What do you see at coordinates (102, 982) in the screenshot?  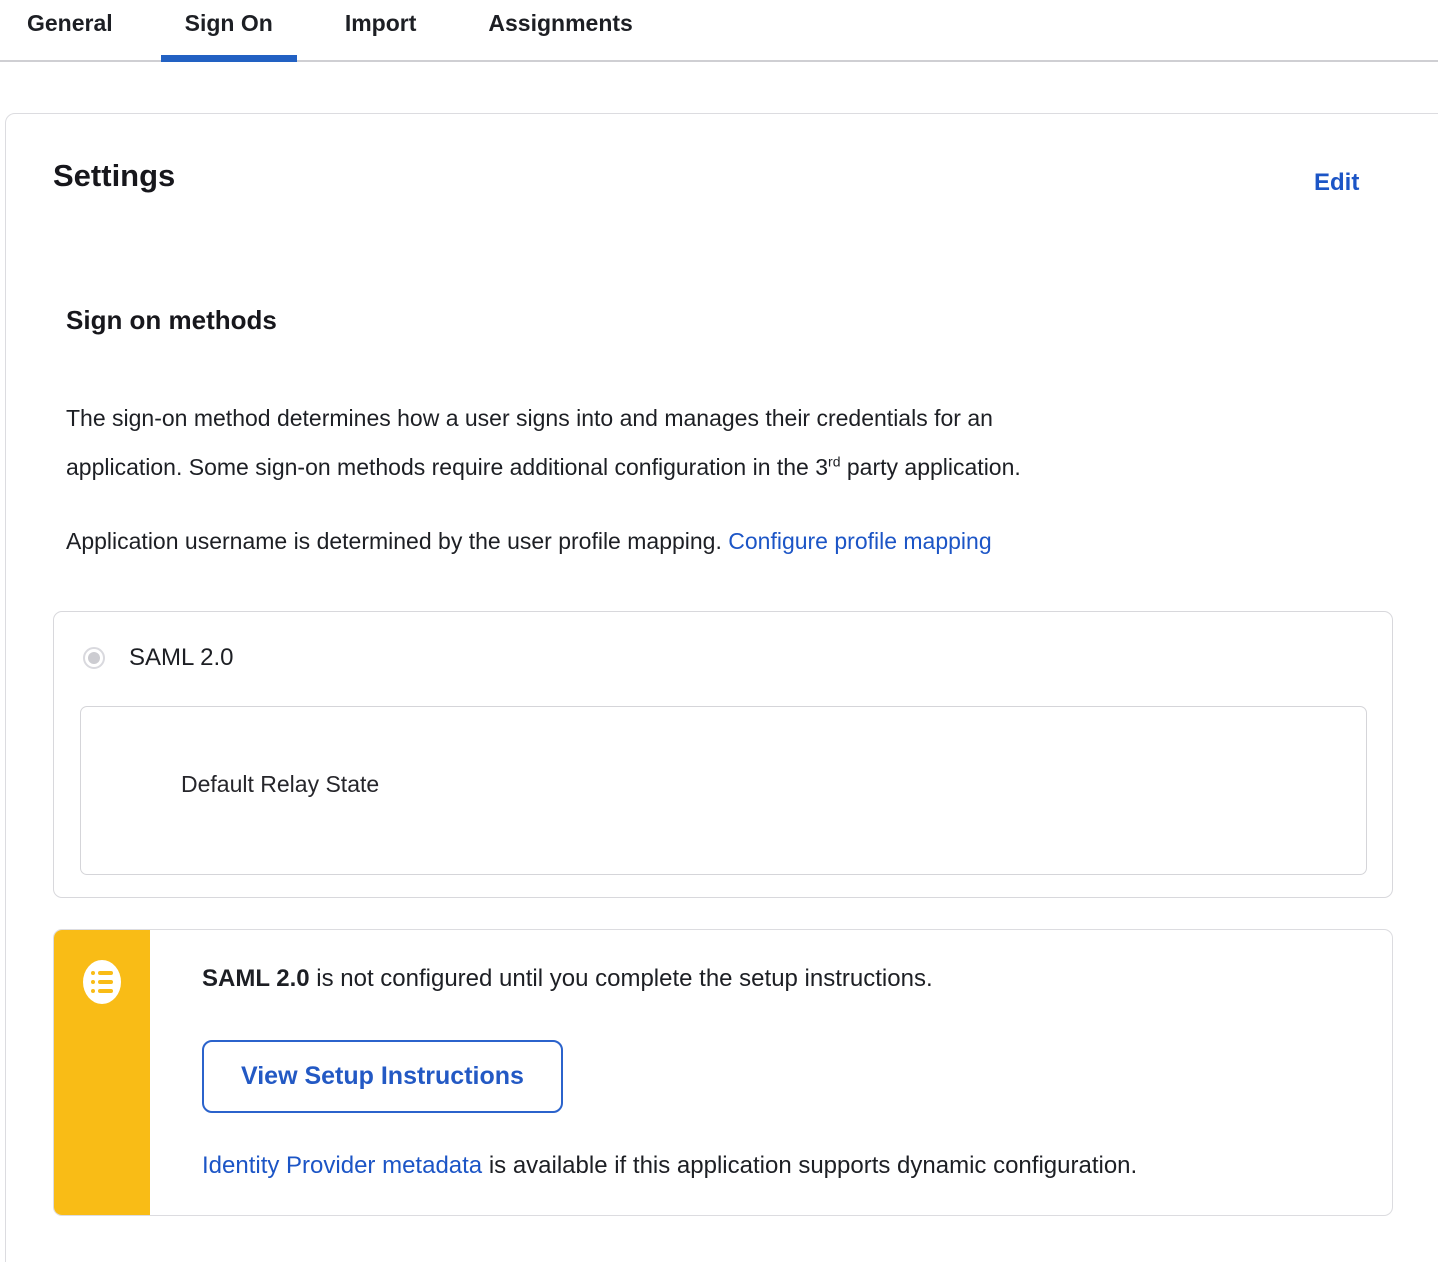 I see `bulleted-list-icon` at bounding box center [102, 982].